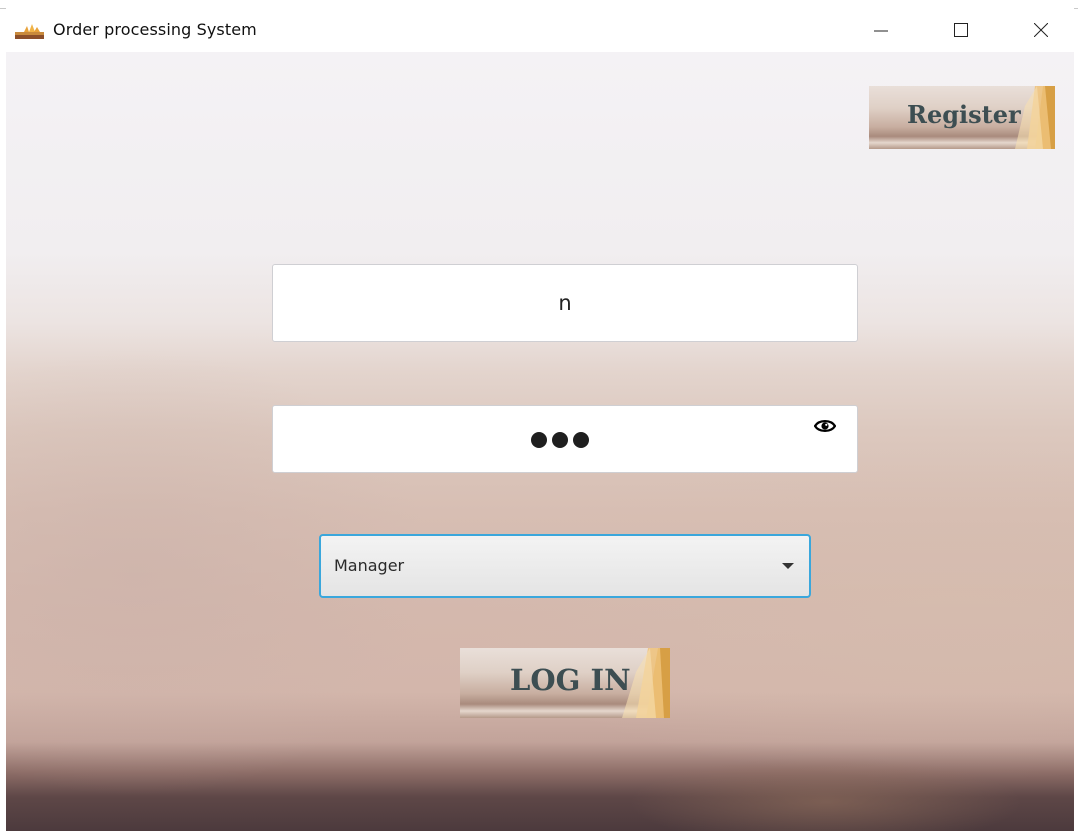 Image resolution: width=1078 pixels, height=831 pixels. What do you see at coordinates (964, 114) in the screenshot?
I see `register-label: Register` at bounding box center [964, 114].